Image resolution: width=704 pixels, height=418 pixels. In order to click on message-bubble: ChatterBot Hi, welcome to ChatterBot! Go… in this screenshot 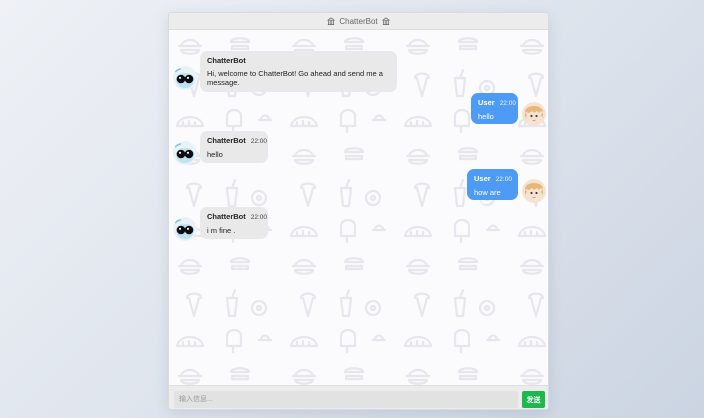, I will do `click(298, 71)`.